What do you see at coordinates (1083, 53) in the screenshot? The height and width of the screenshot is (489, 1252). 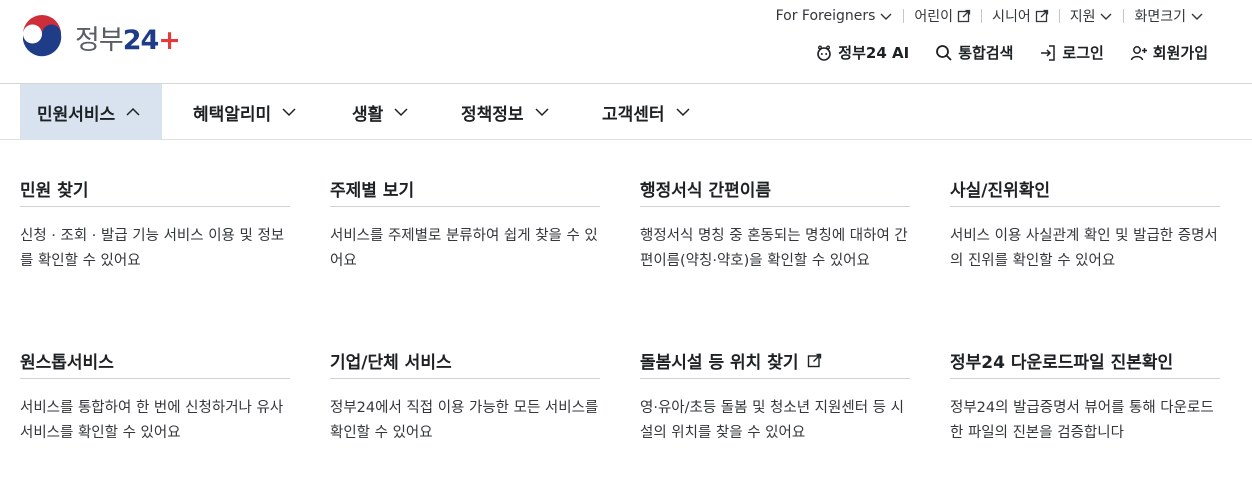 I see `login-label: 로그인` at bounding box center [1083, 53].